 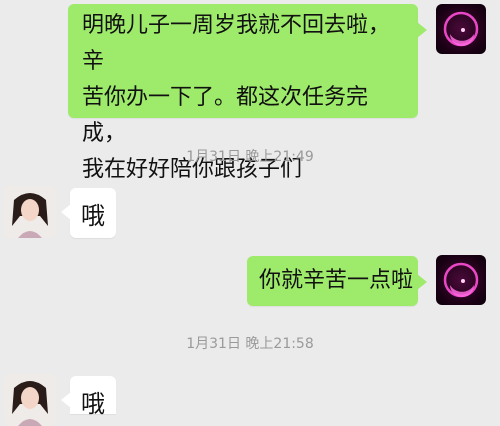 I want to click on sent-message-bubble: 你就辛苦一点啦, so click(x=337, y=281).